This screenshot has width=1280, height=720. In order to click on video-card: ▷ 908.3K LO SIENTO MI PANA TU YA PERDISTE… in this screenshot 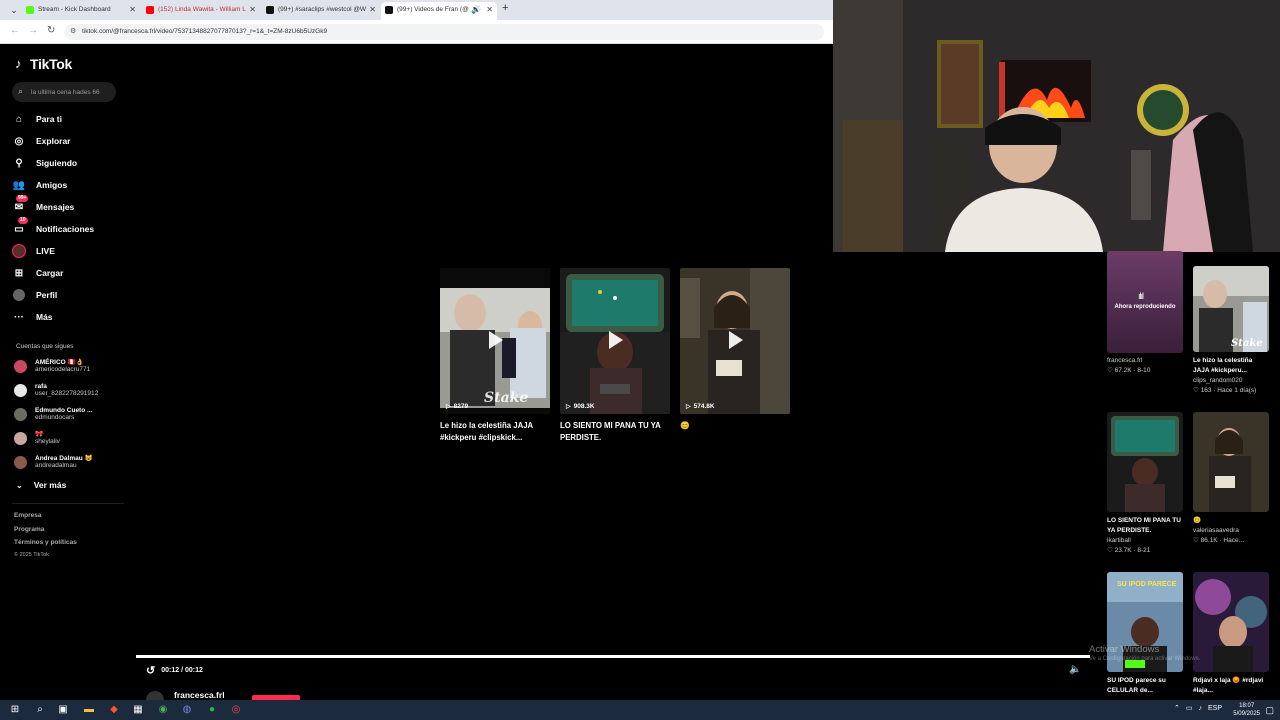, I will do `click(615, 356)`.